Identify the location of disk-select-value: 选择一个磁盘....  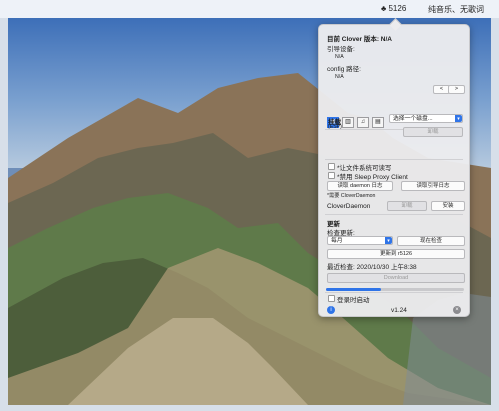
(413, 119).